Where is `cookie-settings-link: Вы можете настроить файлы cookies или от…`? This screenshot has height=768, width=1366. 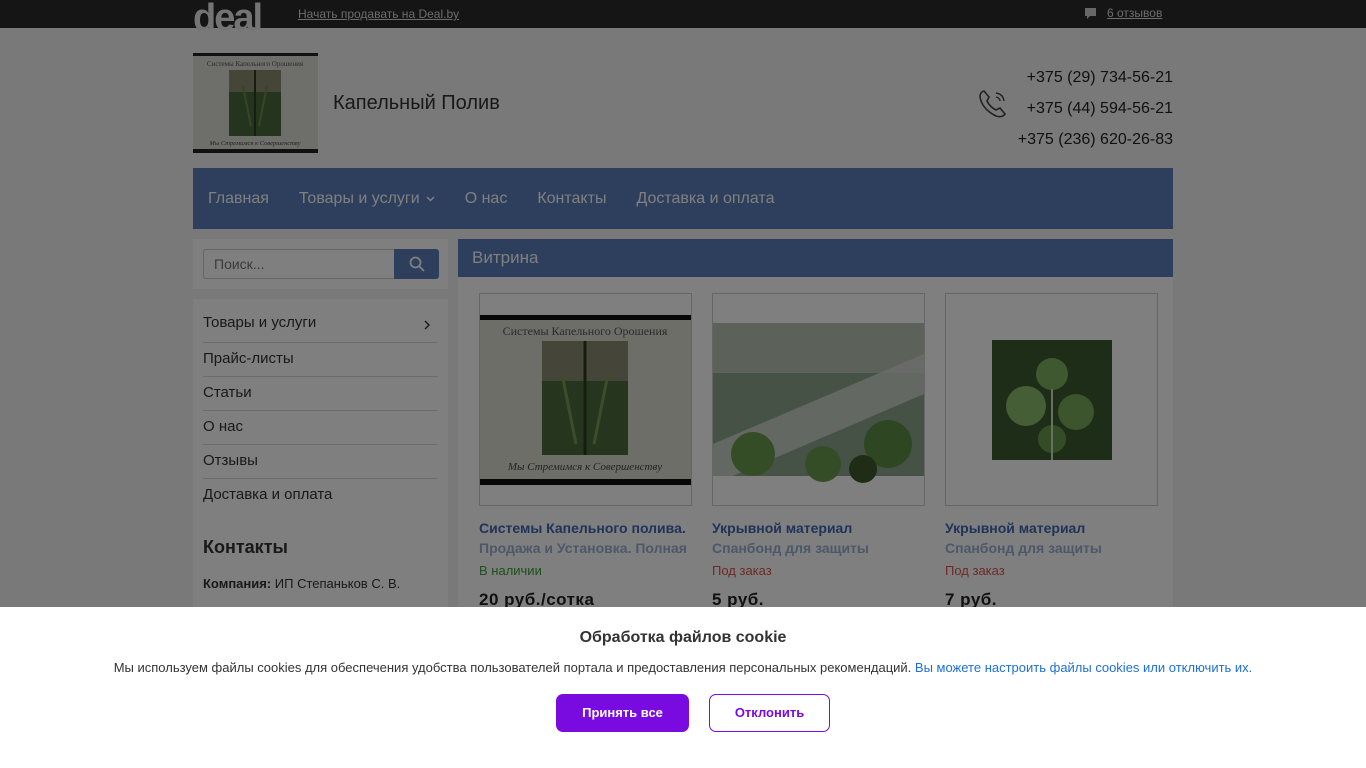
cookie-settings-link: Вы можете настроить файлы cookies или от… is located at coordinates (1083, 667).